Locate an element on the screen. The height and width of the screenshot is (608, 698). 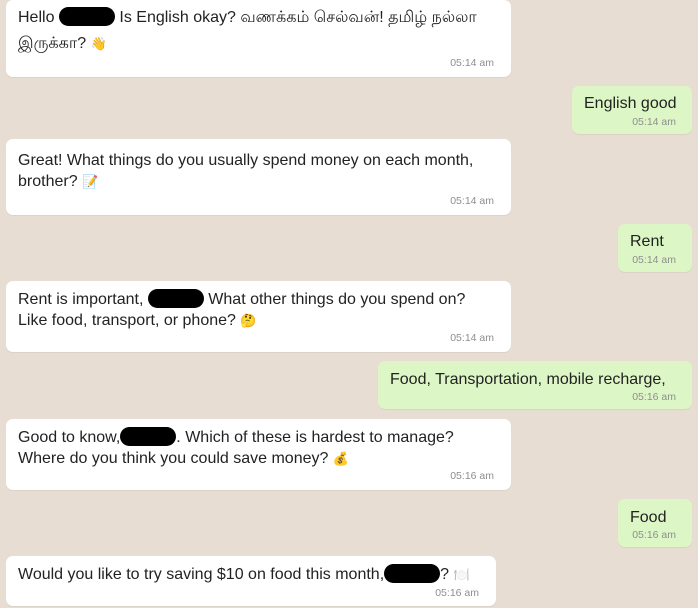
plate-utensils-icon: 🍽️ is located at coordinates (461, 575).